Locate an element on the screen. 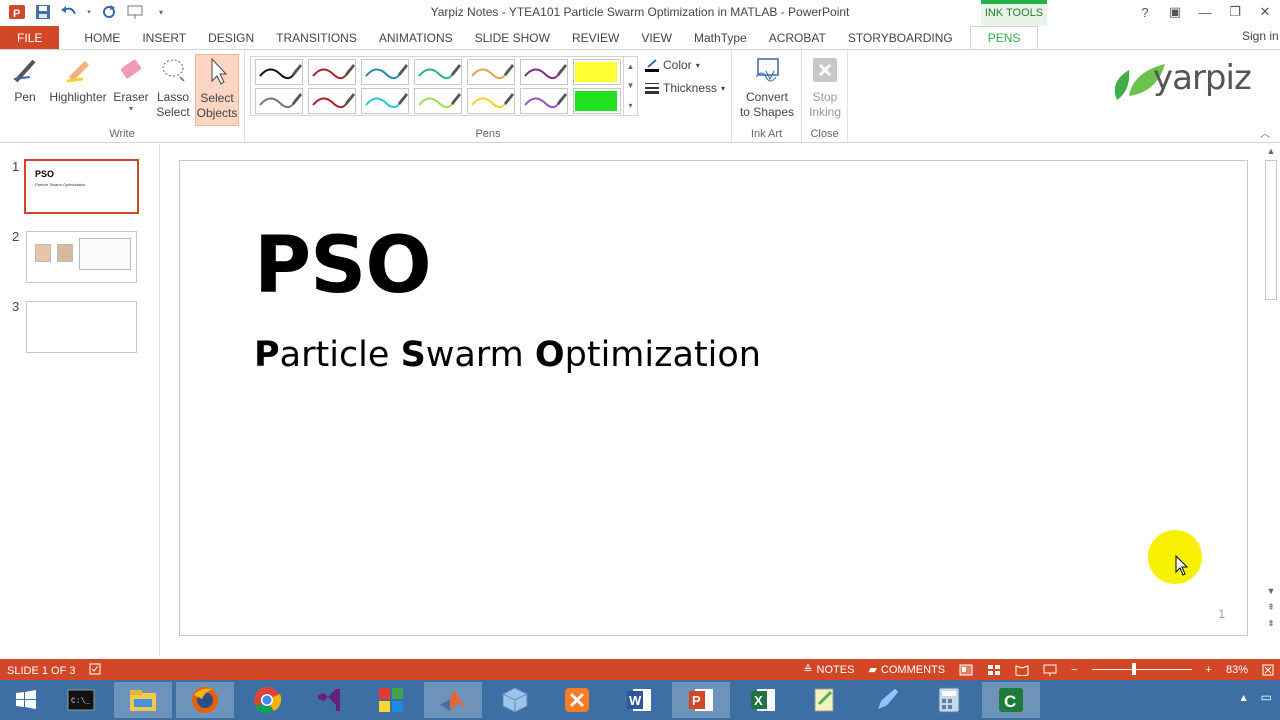 The height and width of the screenshot is (720, 1280). slide-thumbnail-1: PSO Particle Swarm Optimization is located at coordinates (81, 186).